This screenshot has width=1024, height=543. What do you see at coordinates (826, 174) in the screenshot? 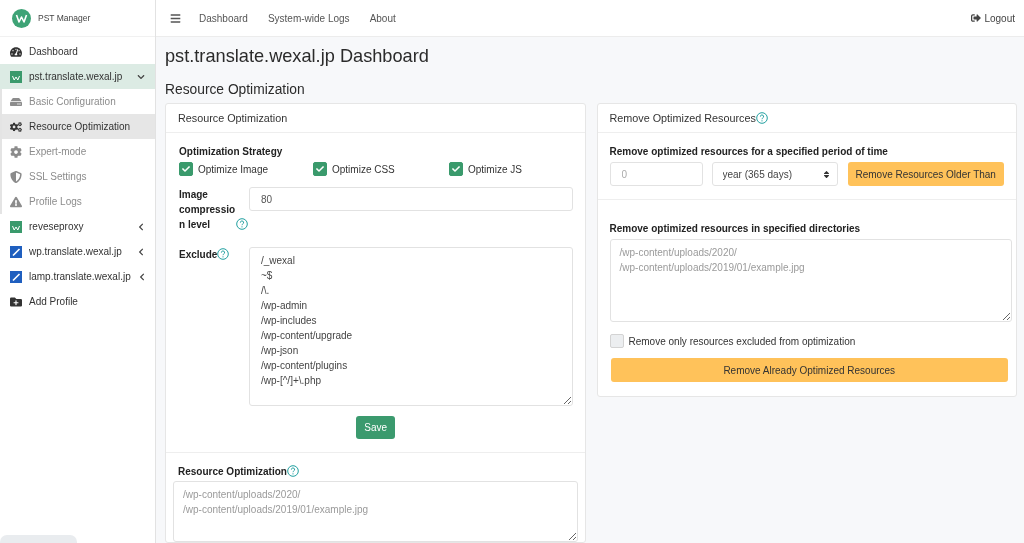
I see `sort-arrows-icon` at bounding box center [826, 174].